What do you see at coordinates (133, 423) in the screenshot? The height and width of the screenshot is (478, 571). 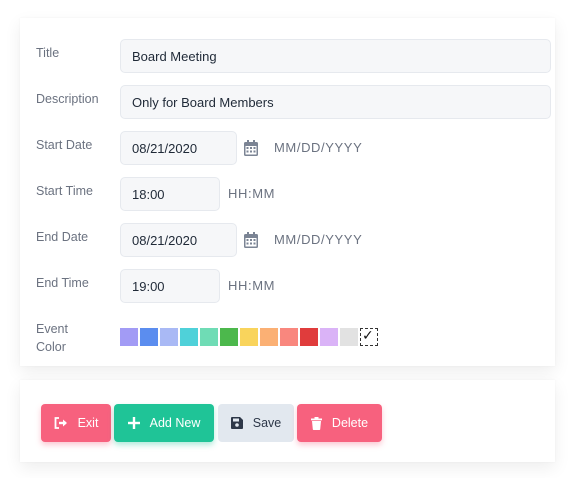 I see `plus-icon` at bounding box center [133, 423].